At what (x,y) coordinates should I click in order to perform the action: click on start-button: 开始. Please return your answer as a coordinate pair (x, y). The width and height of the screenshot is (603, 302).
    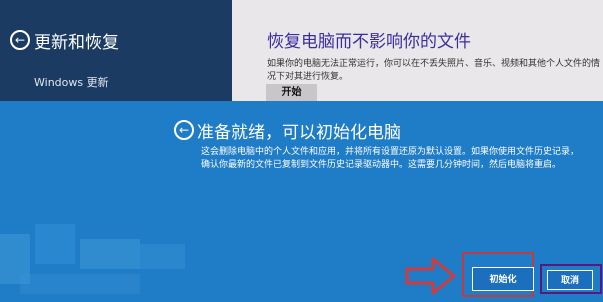
    Looking at the image, I should click on (291, 92).